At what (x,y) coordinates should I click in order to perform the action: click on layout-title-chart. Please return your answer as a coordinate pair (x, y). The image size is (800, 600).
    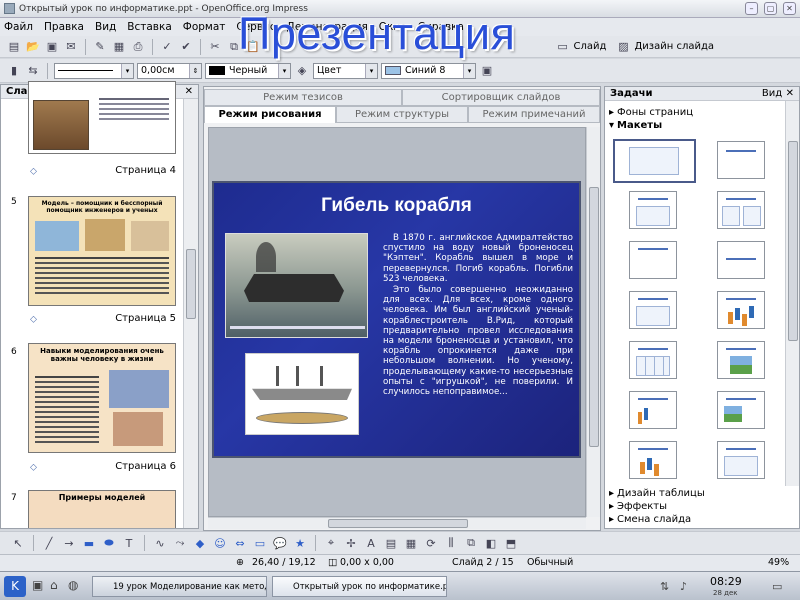
    Looking at the image, I should click on (741, 310).